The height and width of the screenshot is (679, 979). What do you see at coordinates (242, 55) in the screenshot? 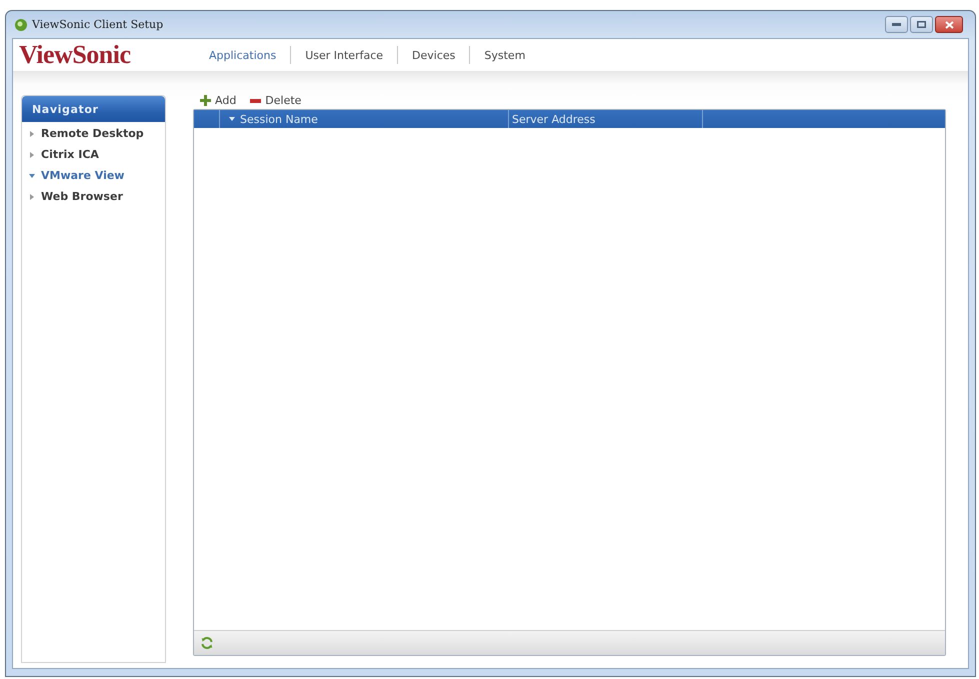
I see `tab: Applications` at bounding box center [242, 55].